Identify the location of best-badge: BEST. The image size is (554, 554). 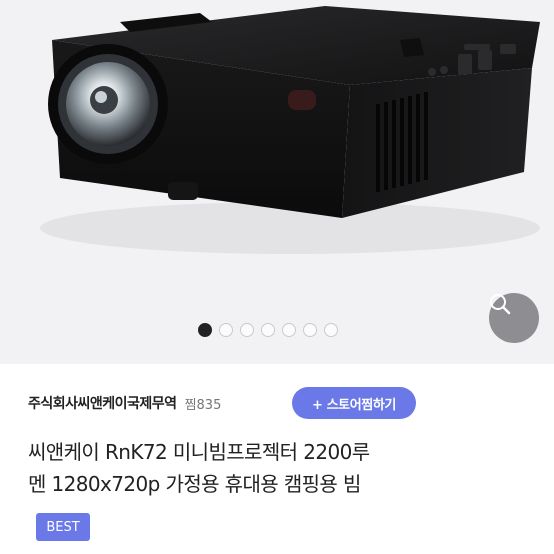
(63, 527).